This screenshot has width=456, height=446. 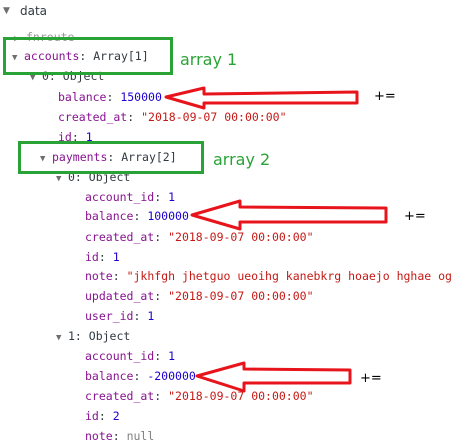 I want to click on highlight-box-payments, so click(x=111, y=157).